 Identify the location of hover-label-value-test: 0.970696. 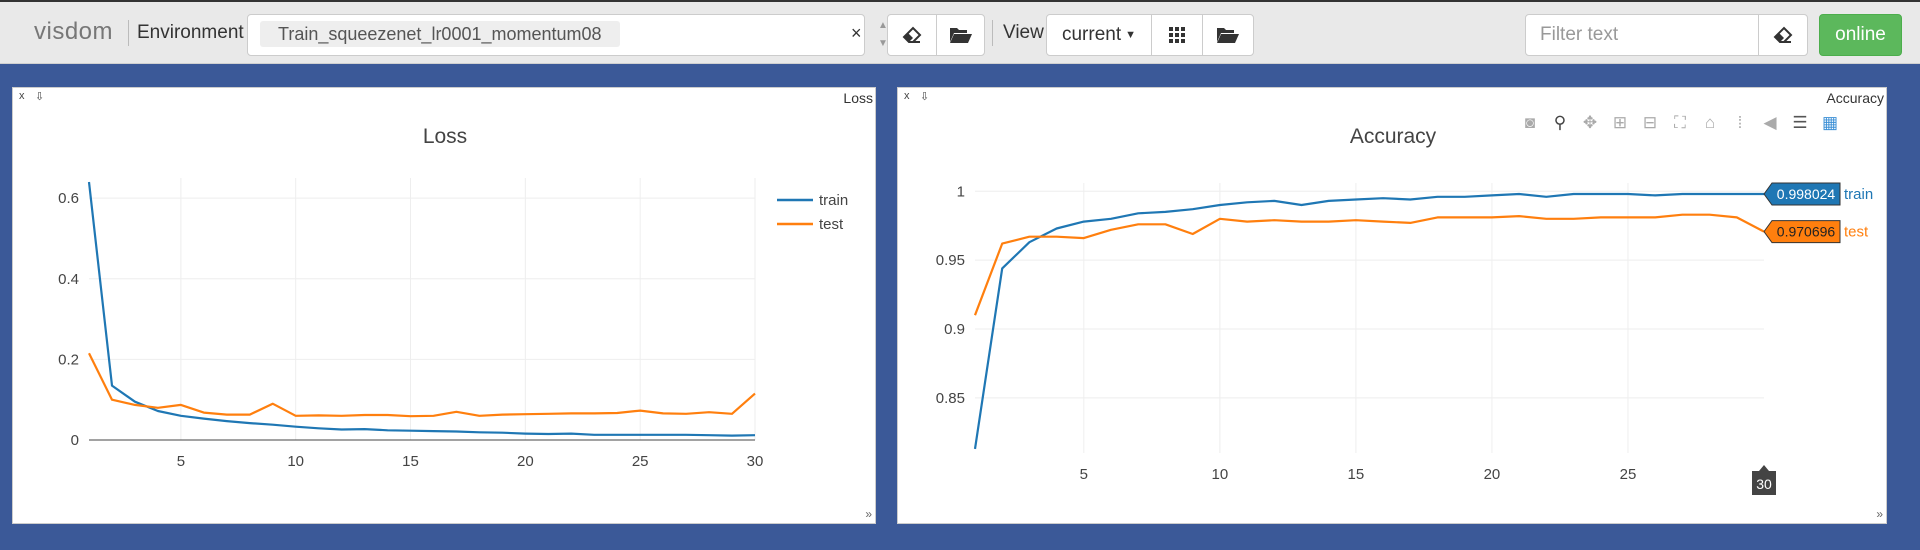
(1806, 232).